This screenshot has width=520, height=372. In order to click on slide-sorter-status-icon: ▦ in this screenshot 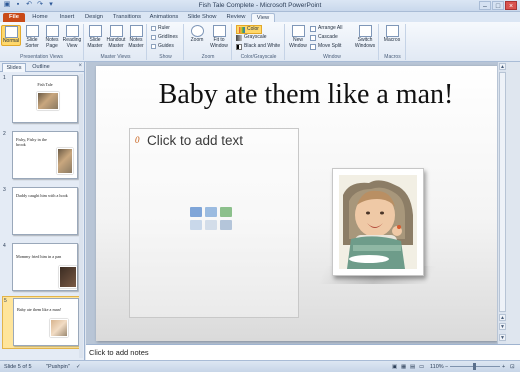, I will do `click(403, 367)`.